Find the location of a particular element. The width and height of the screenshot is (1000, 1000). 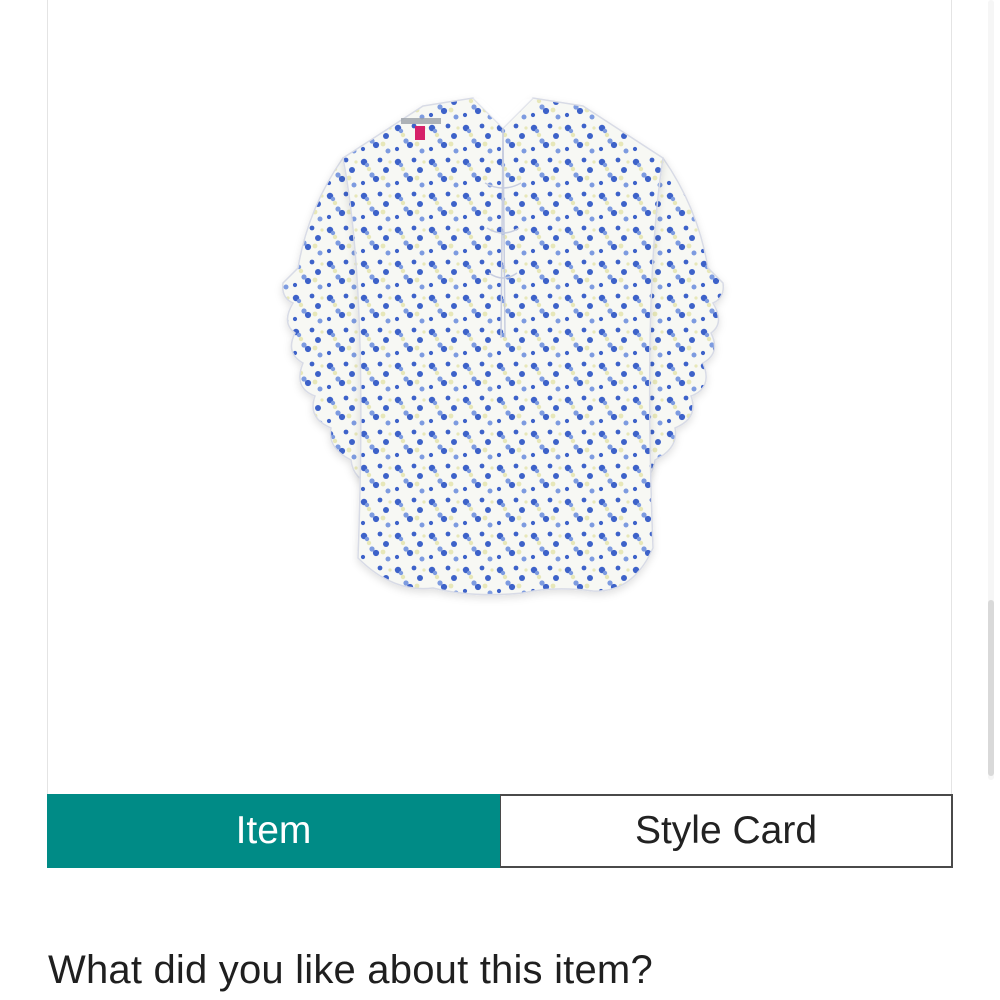

tab-item-label: Item is located at coordinates (273, 830).